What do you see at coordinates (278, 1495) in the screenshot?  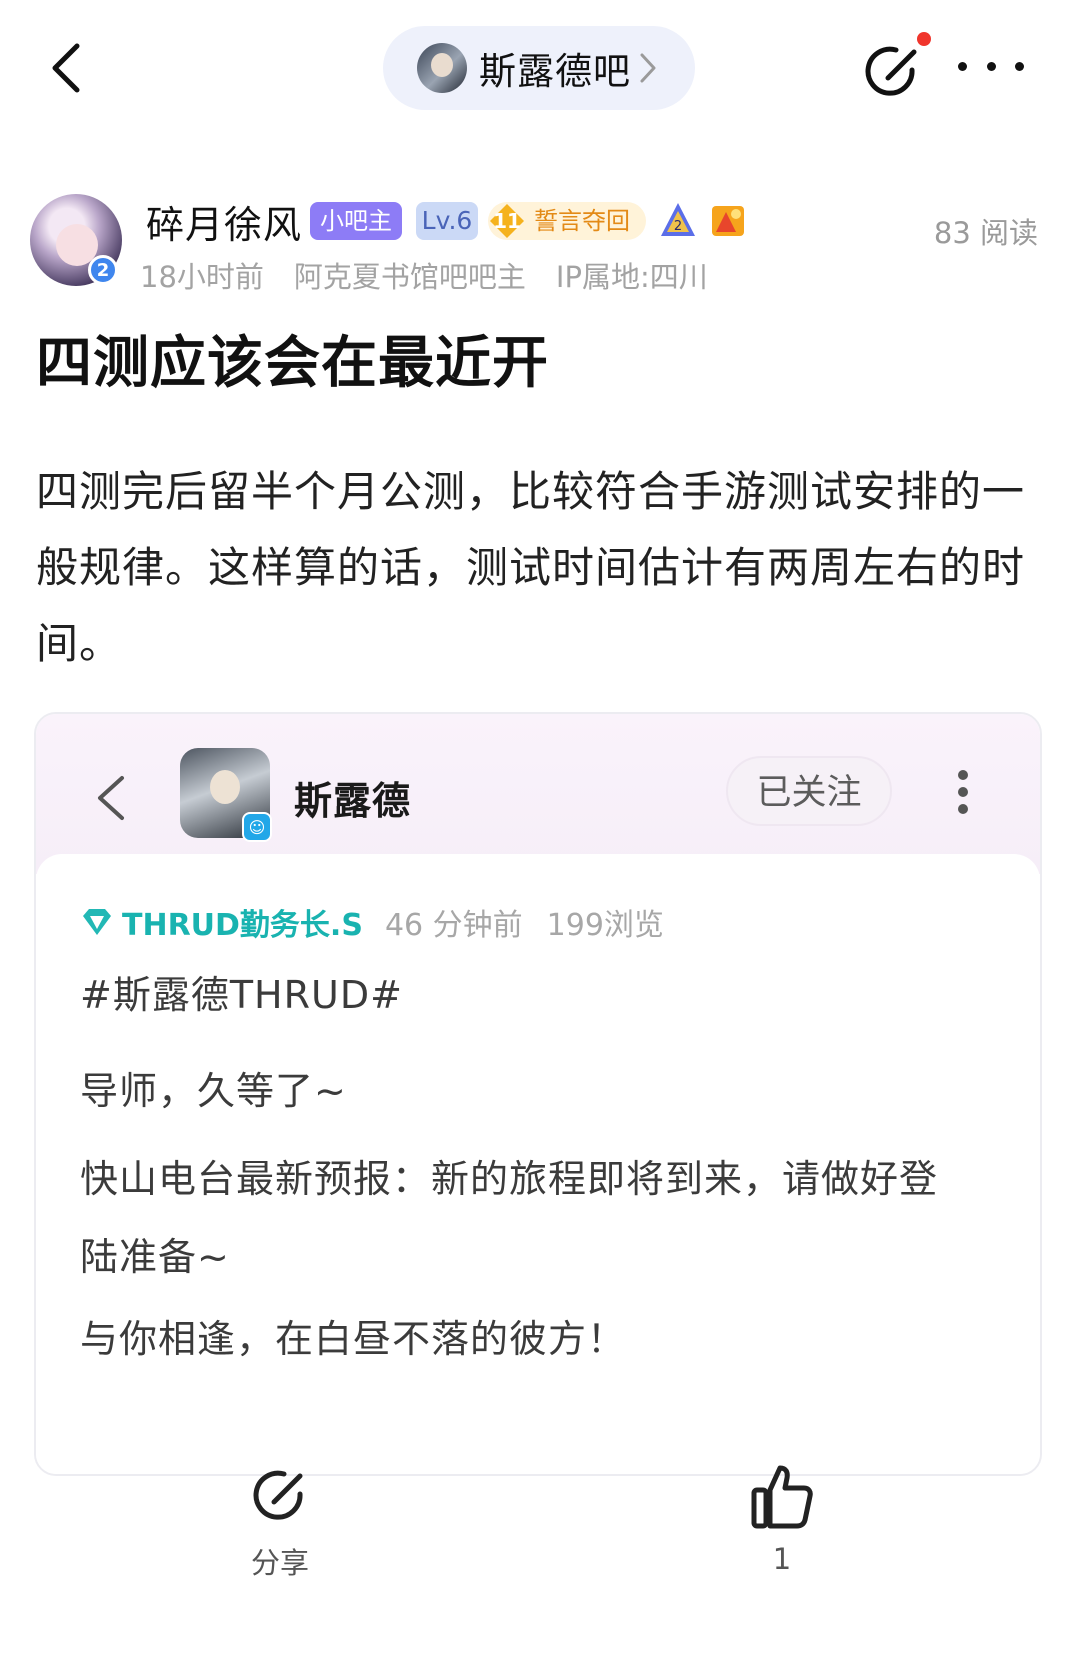 I see `share-icon` at bounding box center [278, 1495].